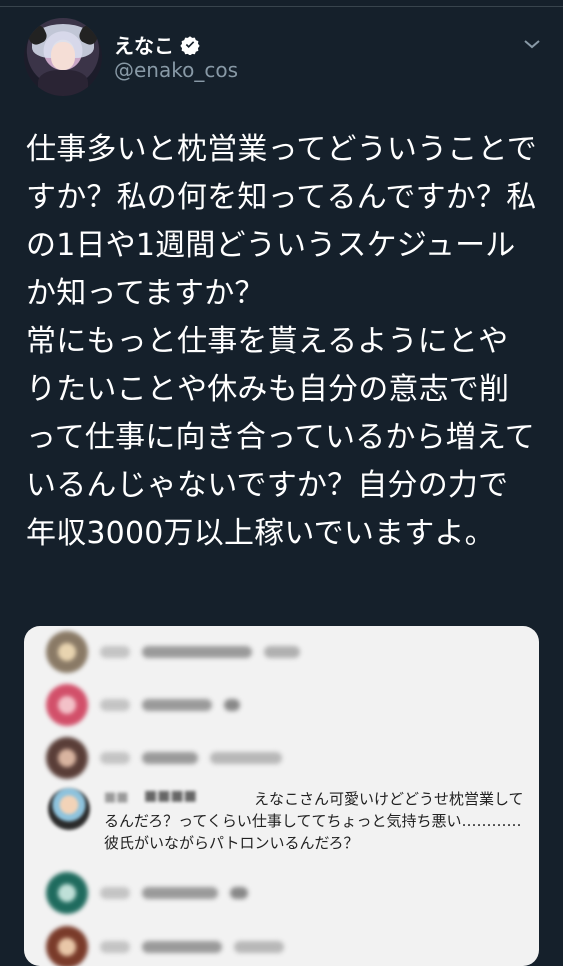 Image resolution: width=563 pixels, height=966 pixels. Describe the element at coordinates (532, 44) in the screenshot. I see `chevron-down-icon` at that location.